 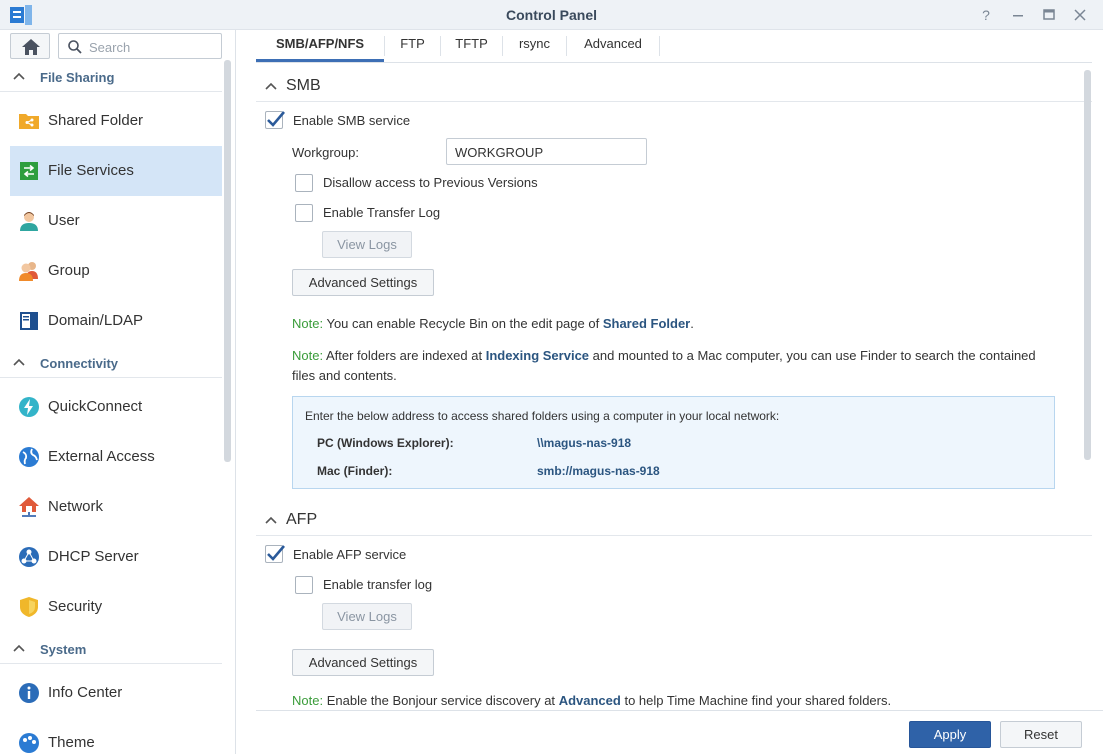 I want to click on disallow-previous-versions-label: Disallow access to Previous Versions, so click(x=430, y=182).